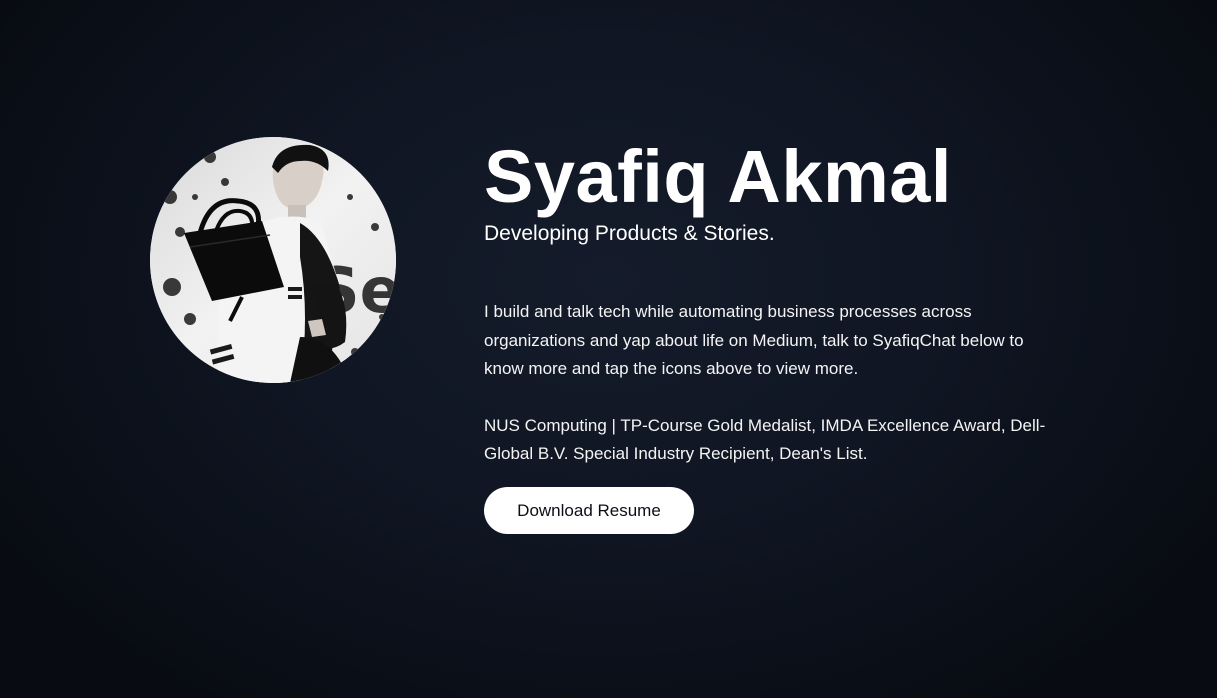 The height and width of the screenshot is (698, 1217). I want to click on page-title: Syafiq Akmal, so click(718, 176).